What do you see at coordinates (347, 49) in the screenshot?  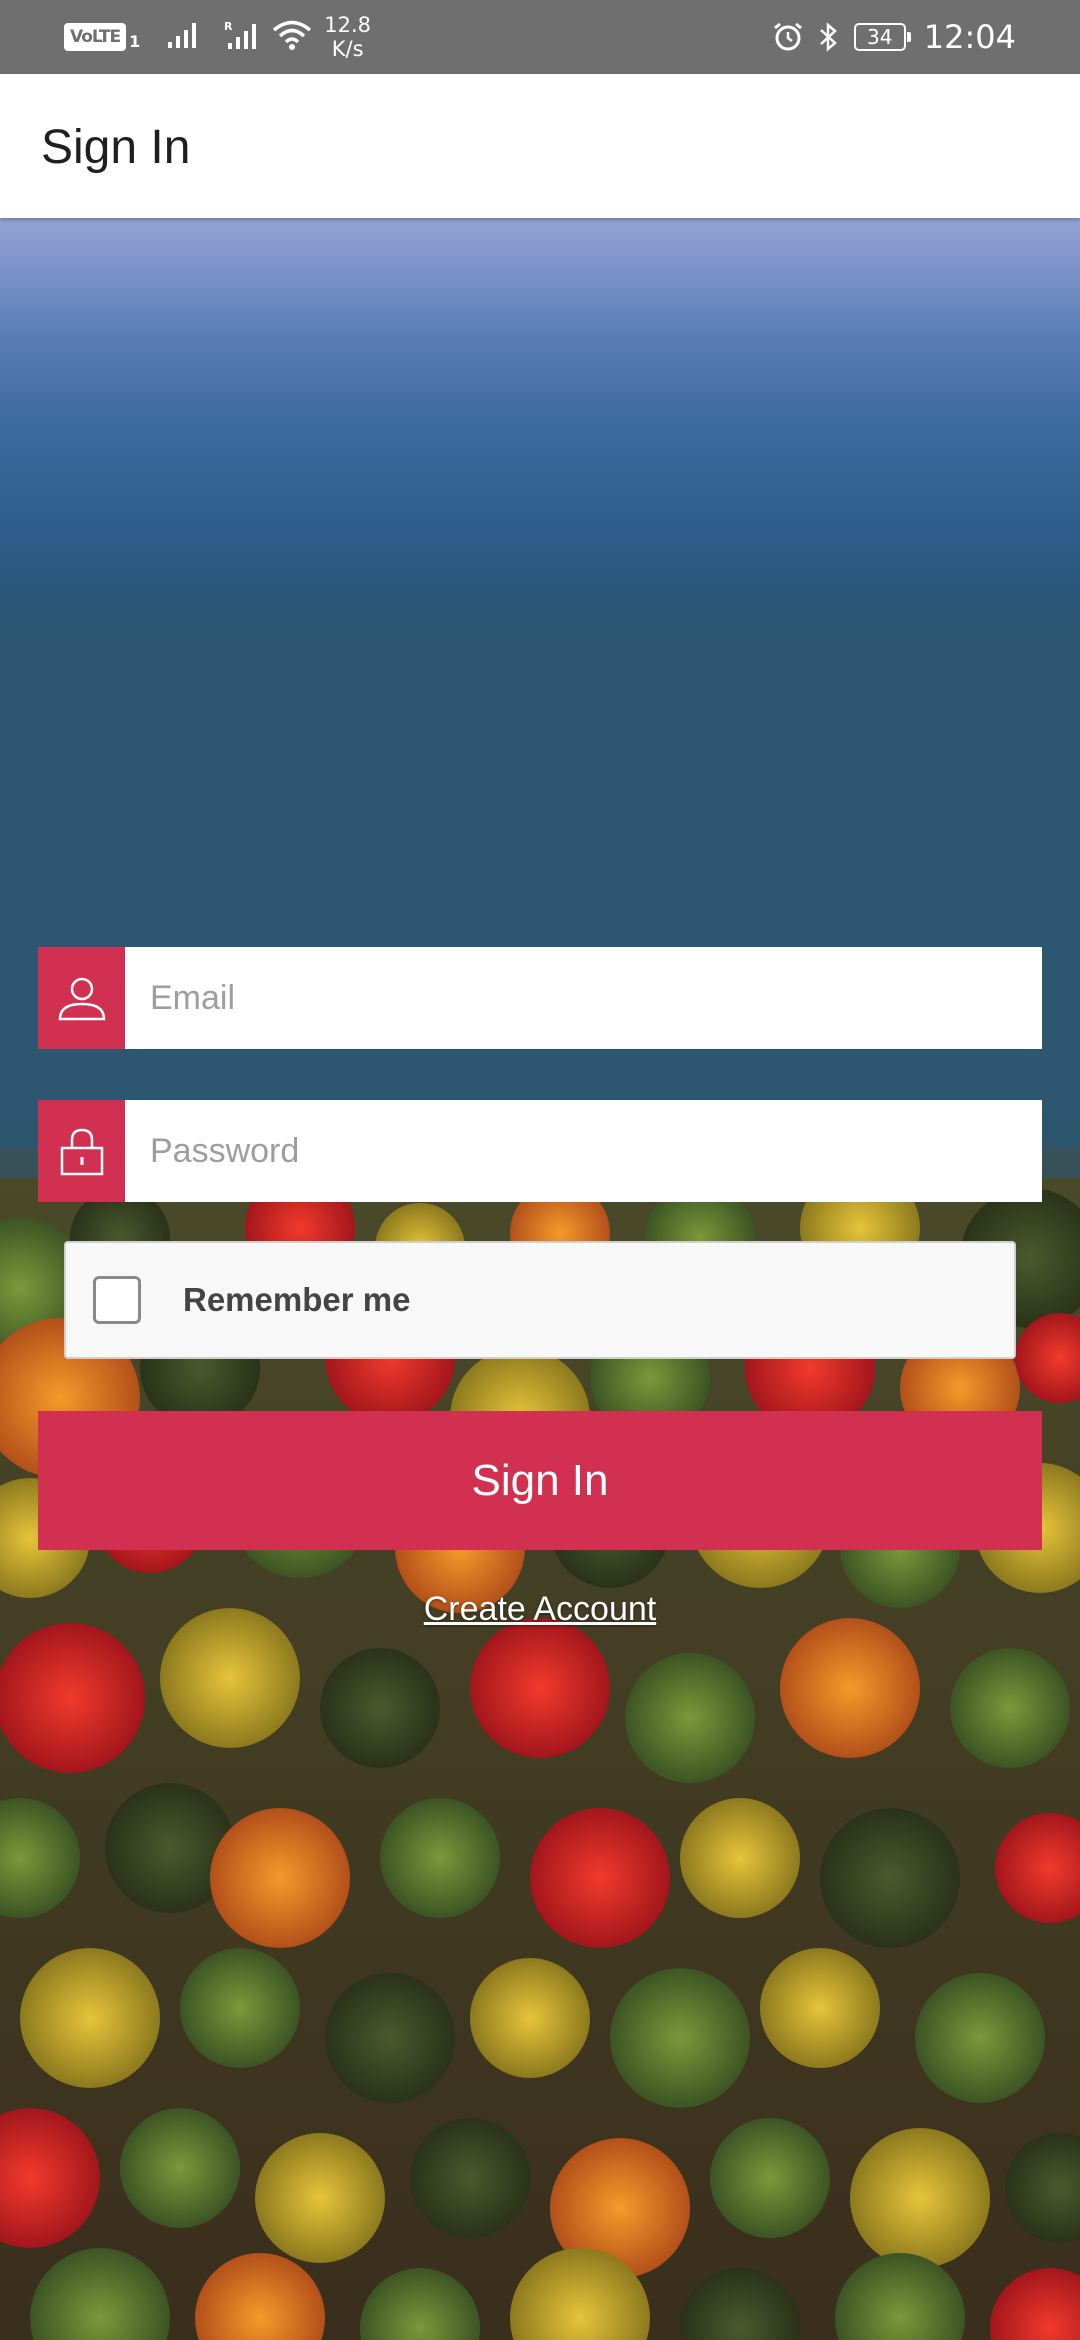 I see `network-speed-unit: K/s` at bounding box center [347, 49].